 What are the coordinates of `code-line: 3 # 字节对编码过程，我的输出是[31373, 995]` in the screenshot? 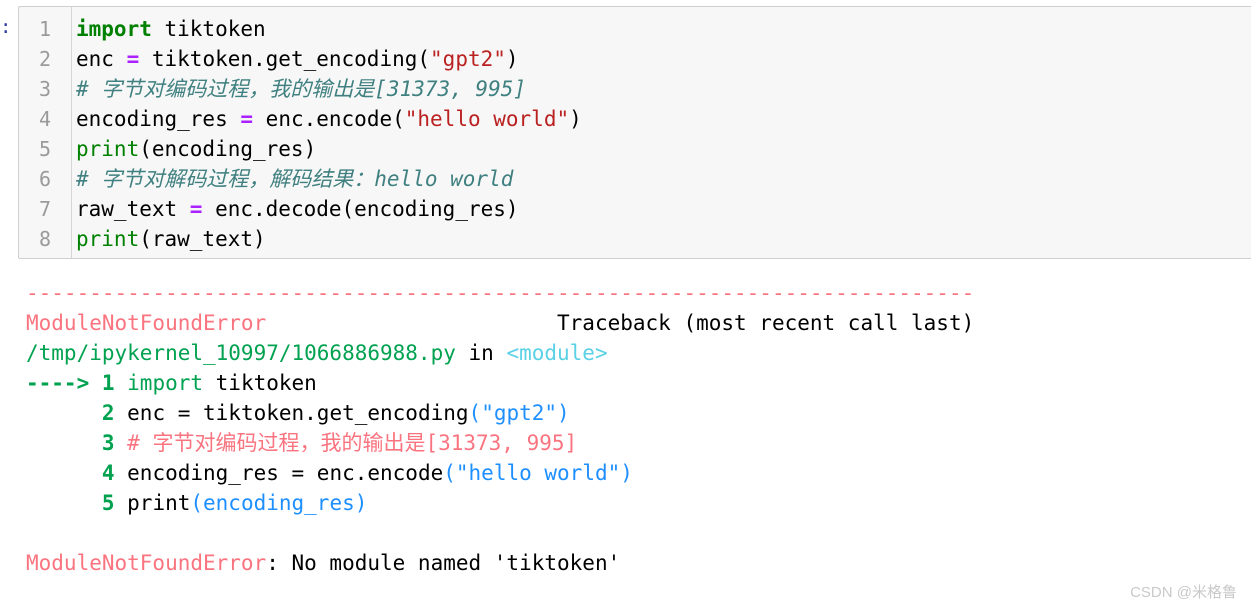 It's located at (635, 89).